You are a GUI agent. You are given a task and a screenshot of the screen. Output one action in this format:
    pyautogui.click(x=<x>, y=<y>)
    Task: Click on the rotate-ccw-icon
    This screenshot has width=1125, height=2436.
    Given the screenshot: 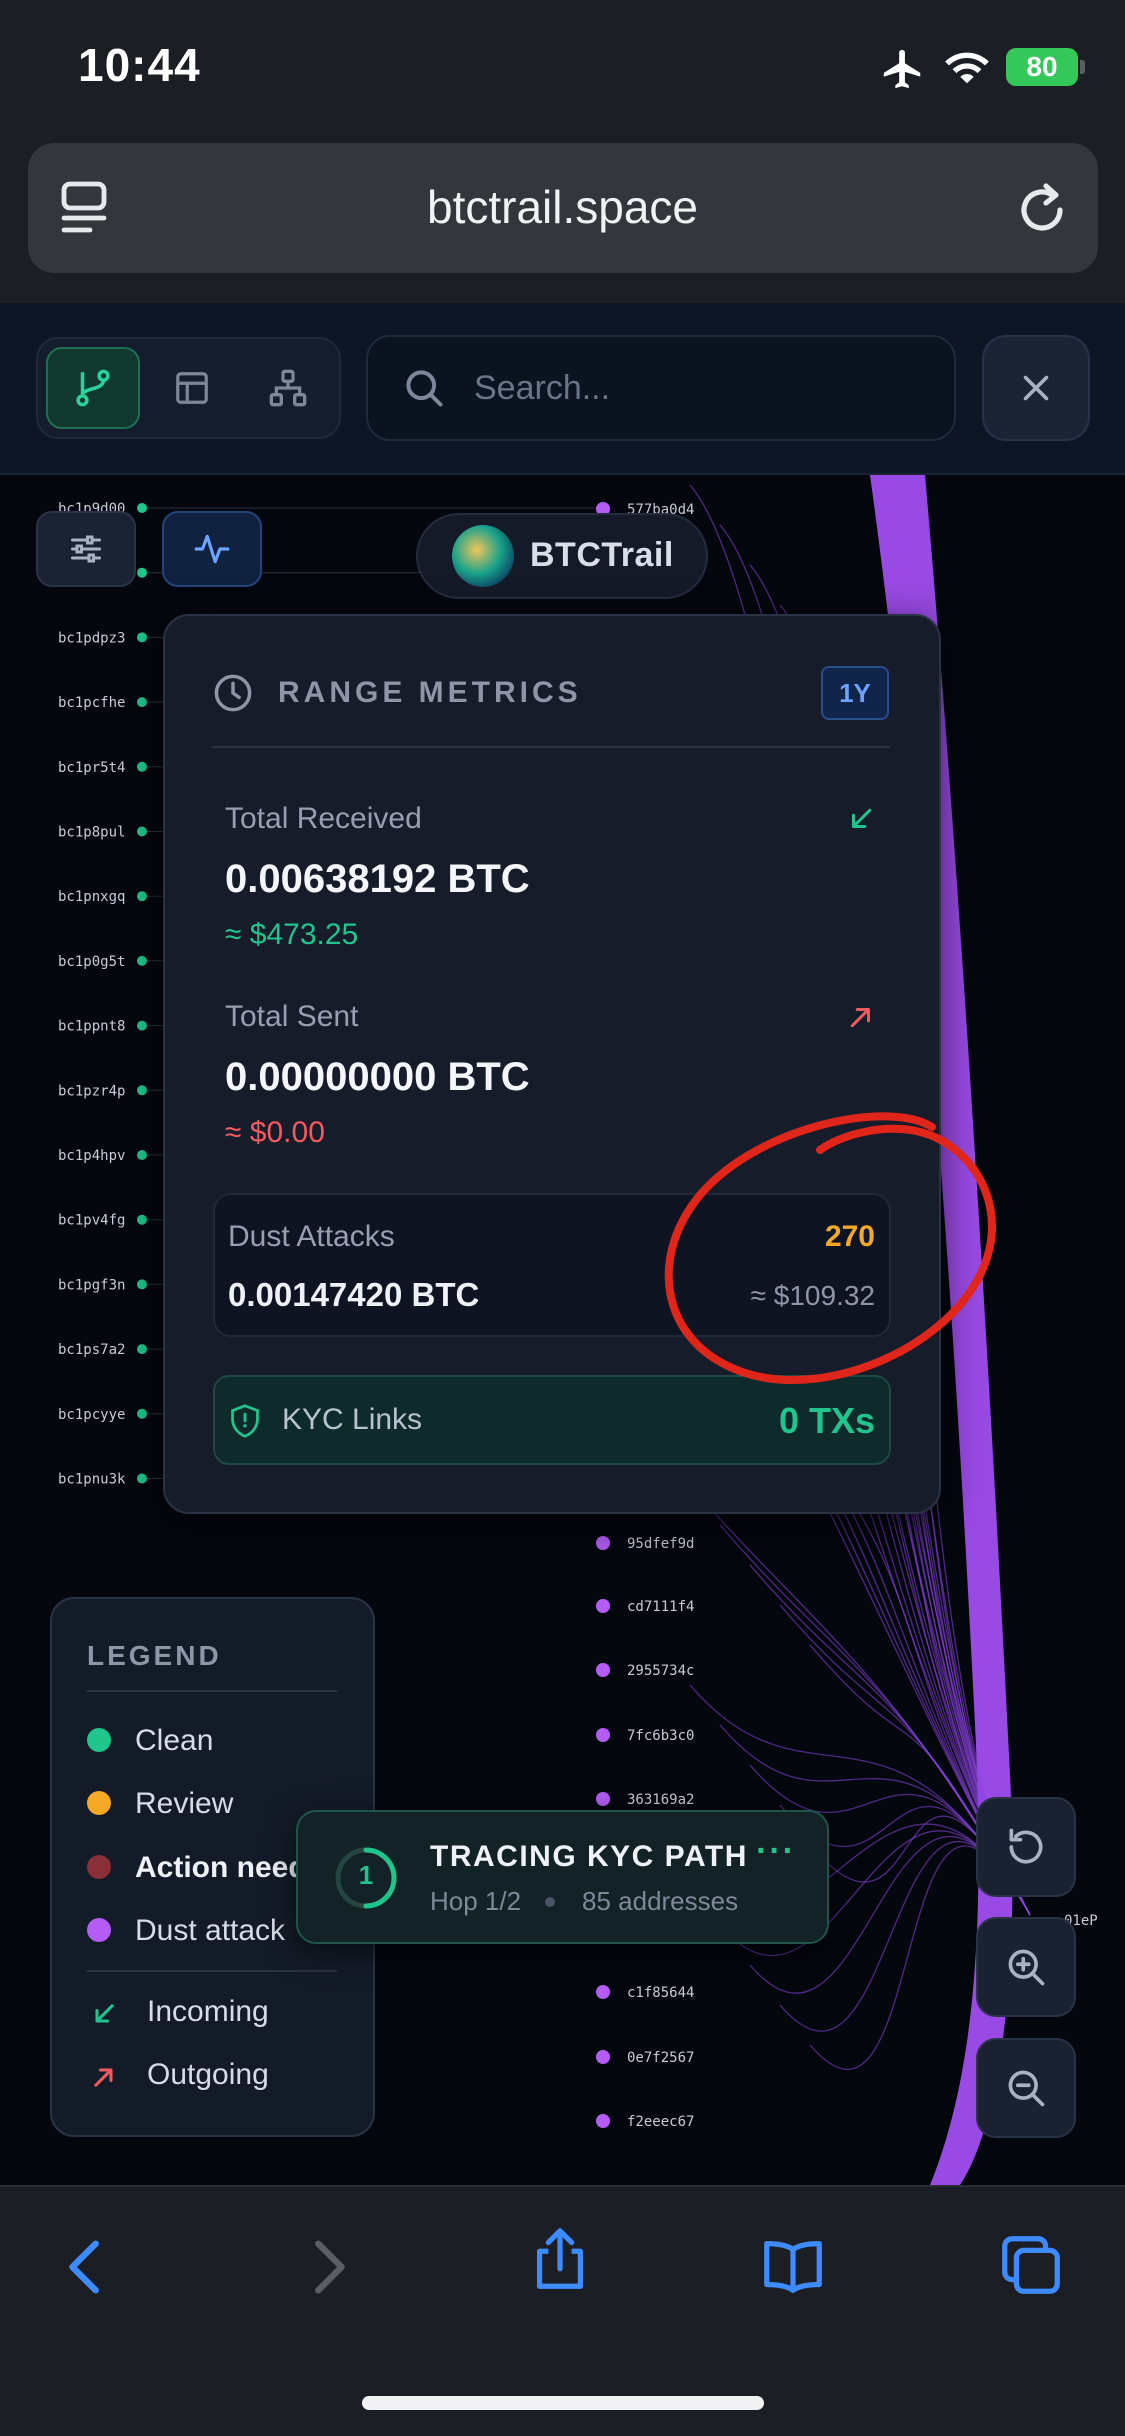 What is the action you would take?
    pyautogui.click(x=1026, y=1846)
    